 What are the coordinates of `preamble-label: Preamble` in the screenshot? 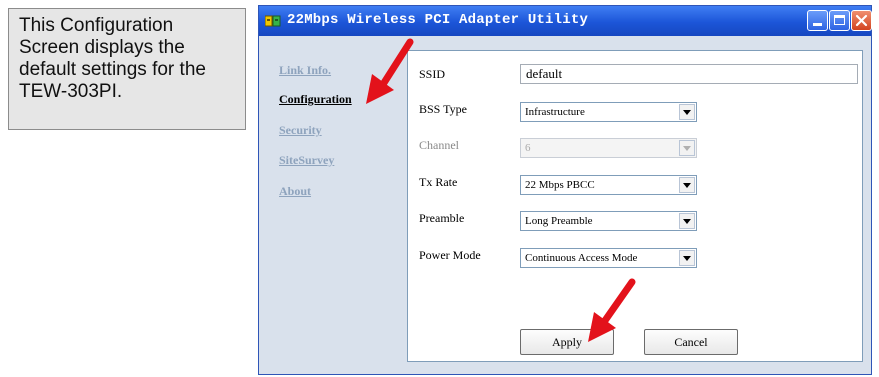 It's located at (442, 218).